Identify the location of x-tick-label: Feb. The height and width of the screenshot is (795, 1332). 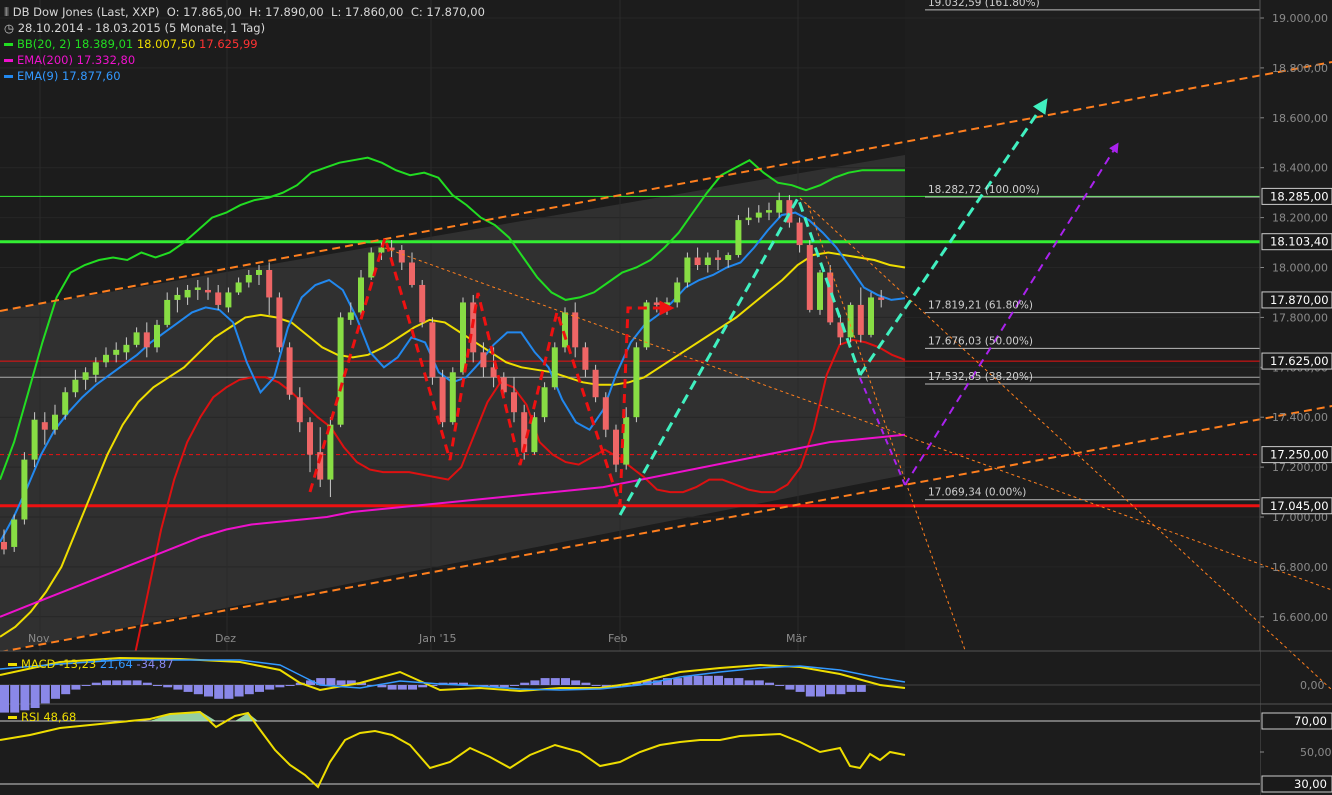
(617, 638).